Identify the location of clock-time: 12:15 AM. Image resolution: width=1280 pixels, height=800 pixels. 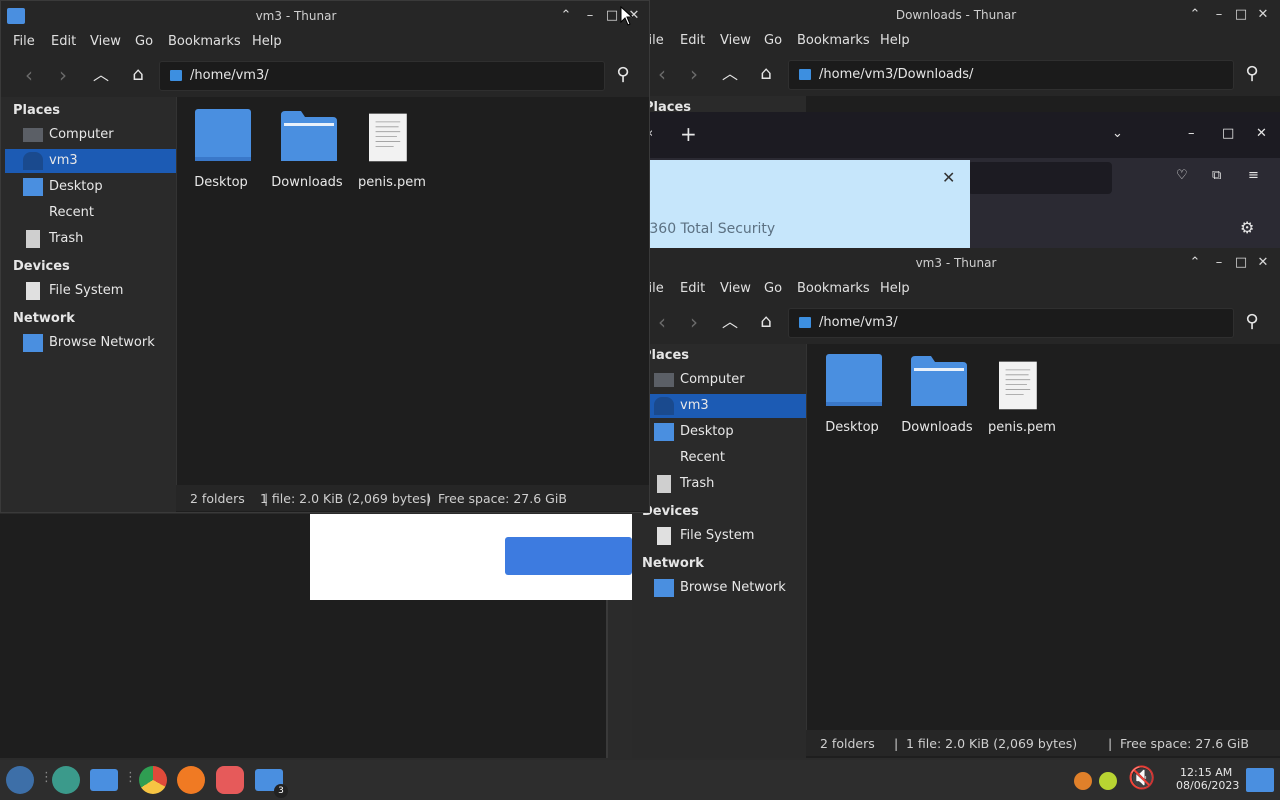
(1206, 772).